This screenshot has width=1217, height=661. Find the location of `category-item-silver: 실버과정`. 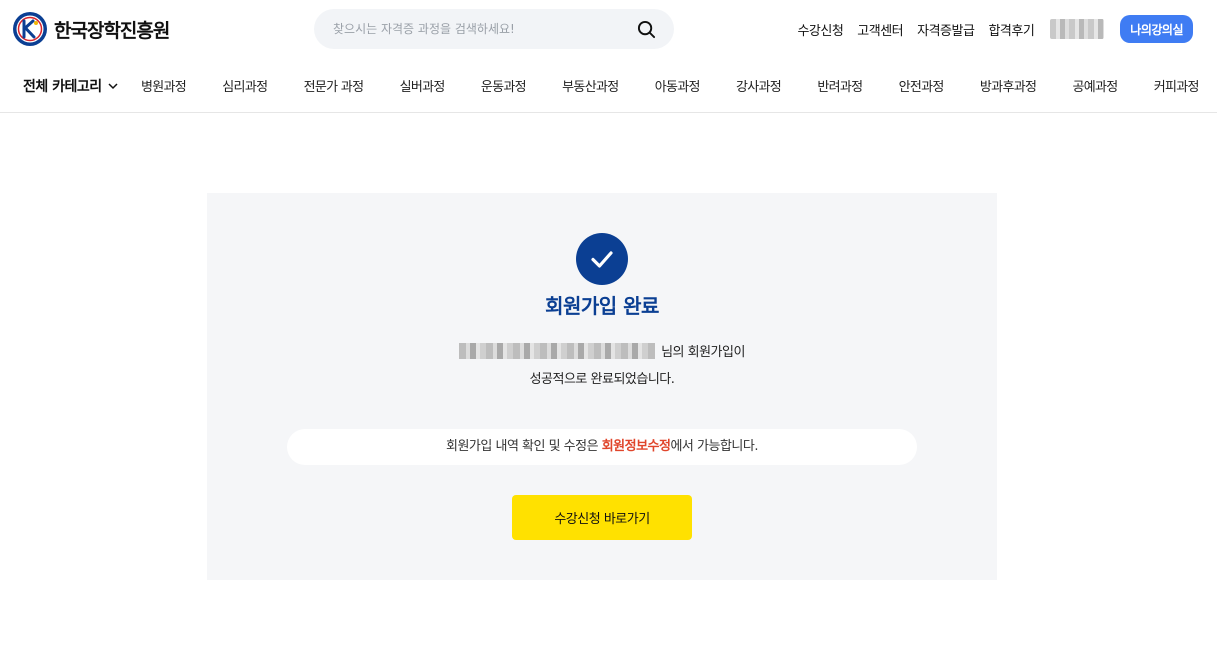

category-item-silver: 실버과정 is located at coordinates (422, 85).